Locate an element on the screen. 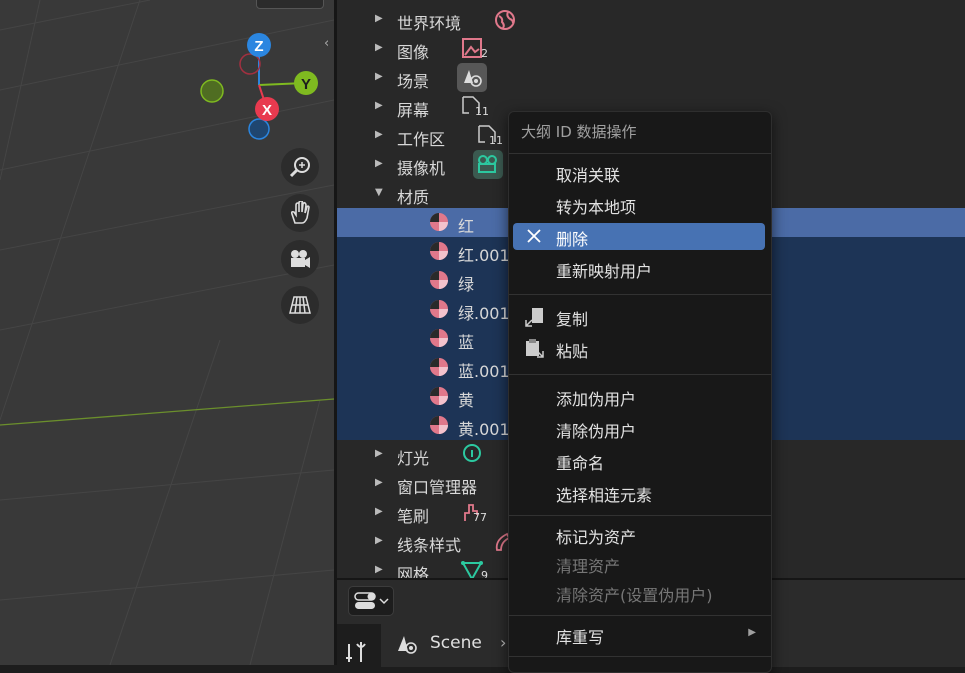 The image size is (965, 673). grid-perspective-icon is located at coordinates (300, 305).